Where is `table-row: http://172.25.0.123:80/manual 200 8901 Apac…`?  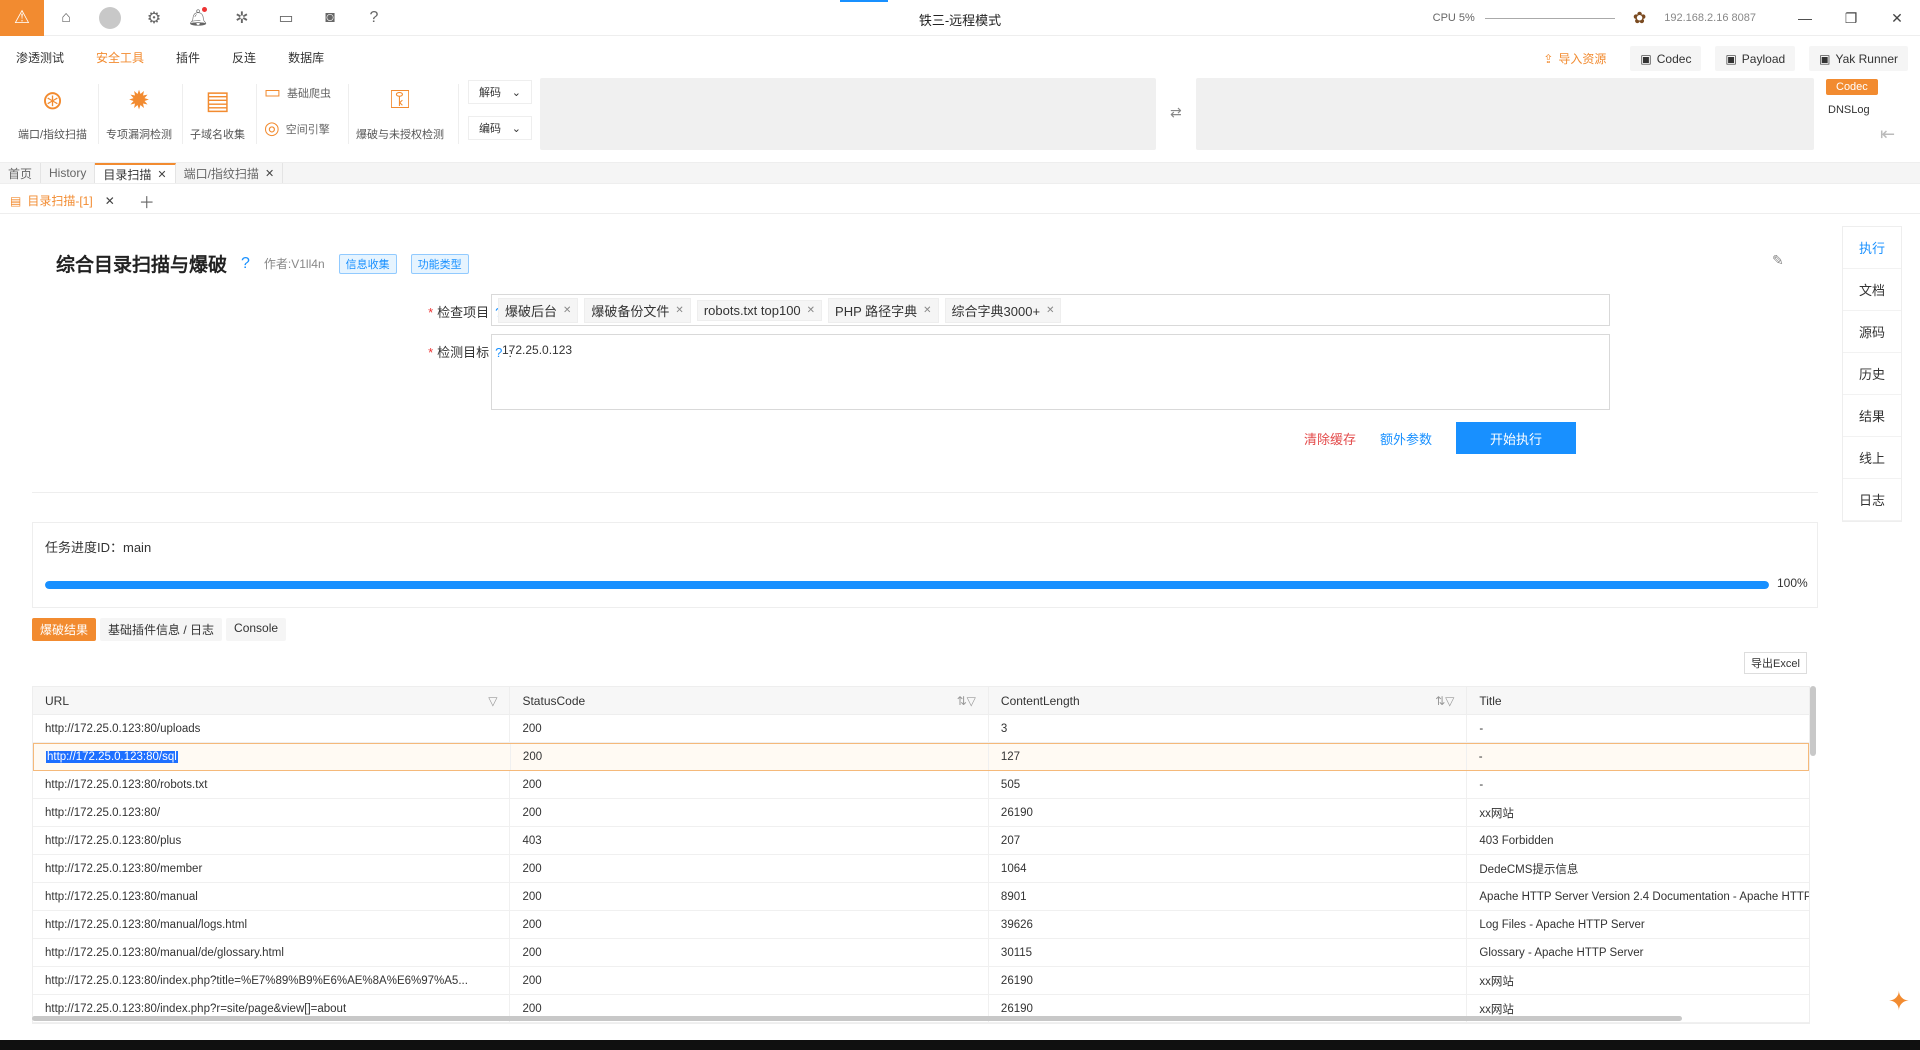 table-row: http://172.25.0.123:80/manual 200 8901 Apac… is located at coordinates (921, 897).